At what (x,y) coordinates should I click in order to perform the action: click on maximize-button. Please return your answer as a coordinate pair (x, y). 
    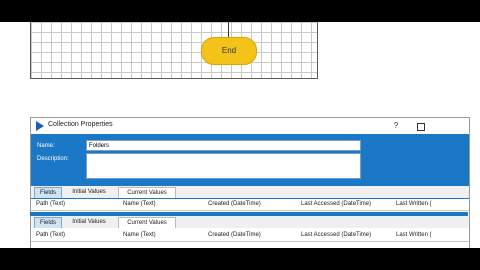
    Looking at the image, I should click on (421, 126).